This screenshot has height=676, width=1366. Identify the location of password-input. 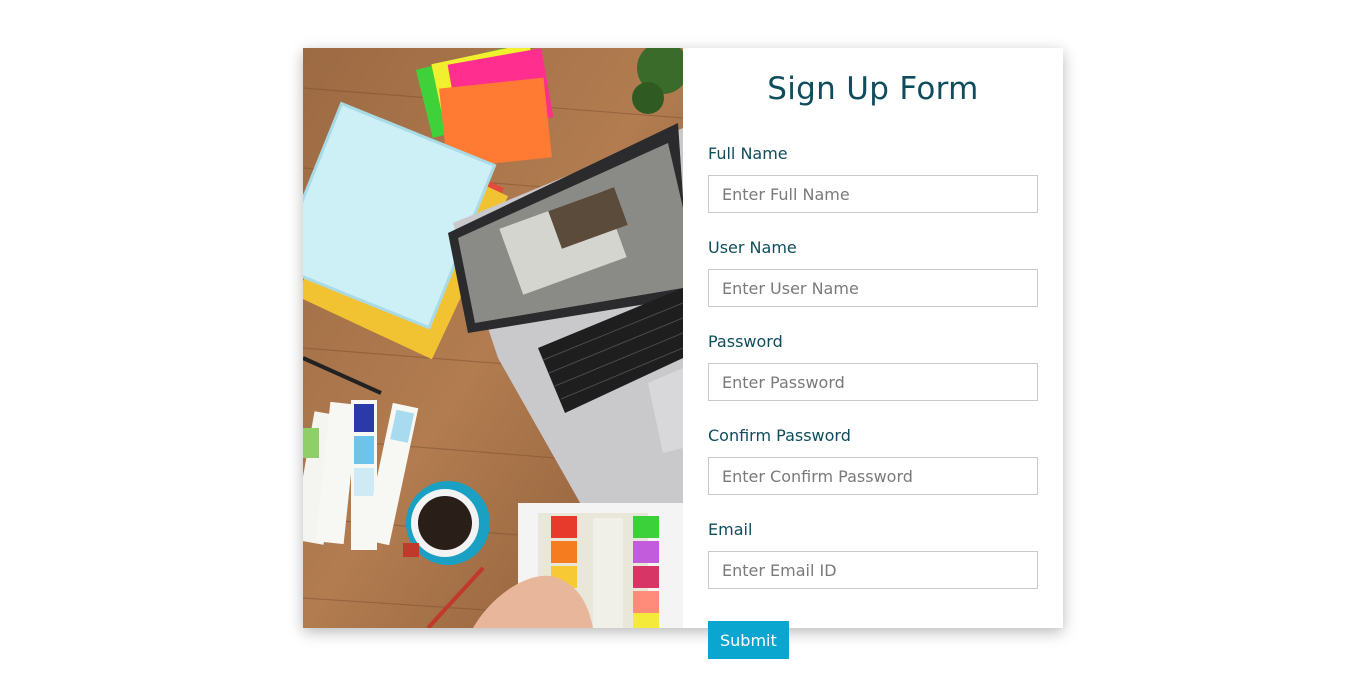
(873, 382).